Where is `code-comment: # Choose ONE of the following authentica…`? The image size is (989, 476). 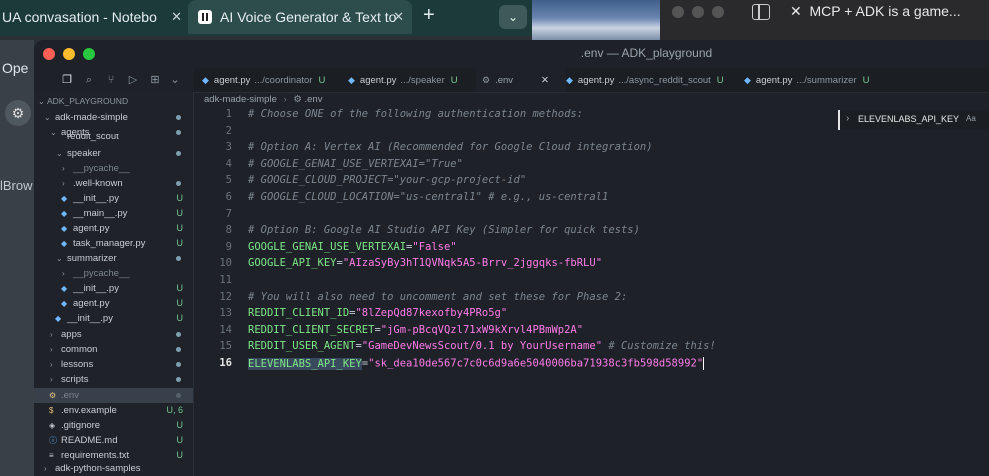 code-comment: # Choose ONE of the following authentica… is located at coordinates (416, 114).